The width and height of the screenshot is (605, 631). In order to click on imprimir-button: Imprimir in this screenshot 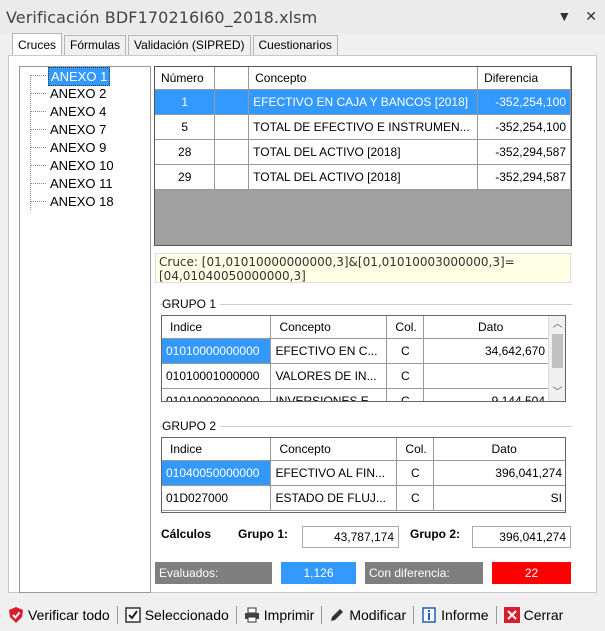, I will do `click(279, 615)`.